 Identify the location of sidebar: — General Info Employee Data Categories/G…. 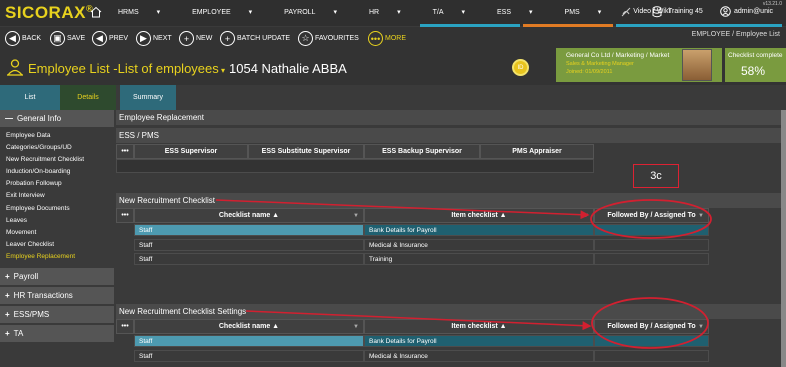
(57, 238).